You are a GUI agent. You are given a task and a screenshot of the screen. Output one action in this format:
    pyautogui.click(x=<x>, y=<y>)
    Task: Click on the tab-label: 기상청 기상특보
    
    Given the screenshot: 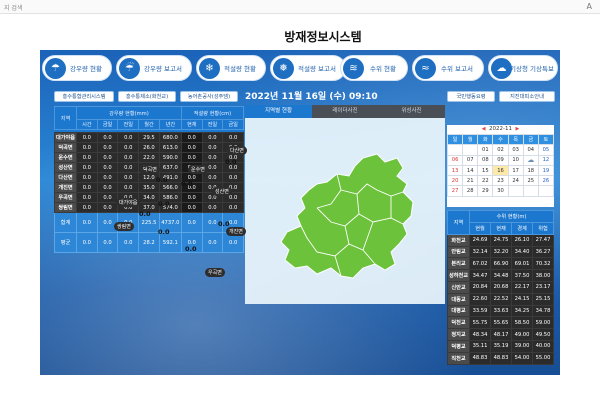 What is the action you would take?
    pyautogui.click(x=532, y=69)
    